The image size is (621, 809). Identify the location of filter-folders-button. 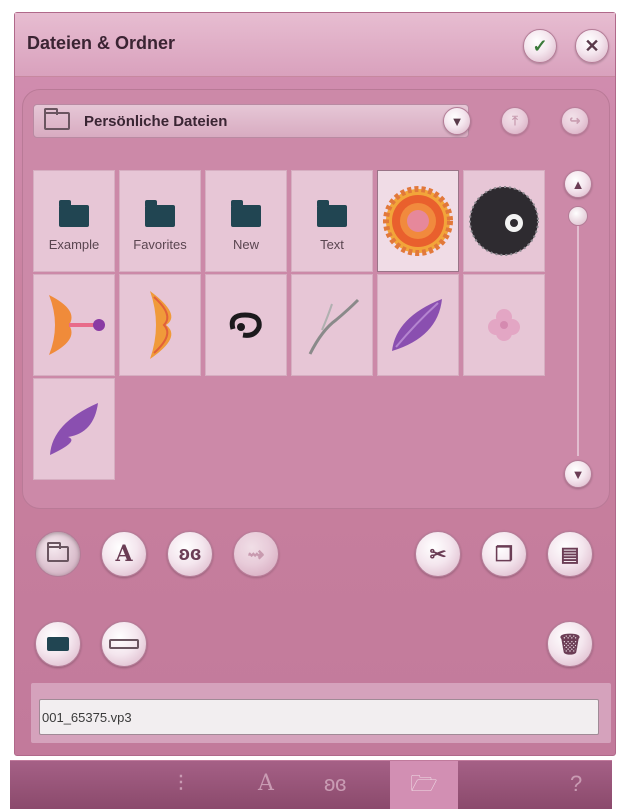
(58, 554).